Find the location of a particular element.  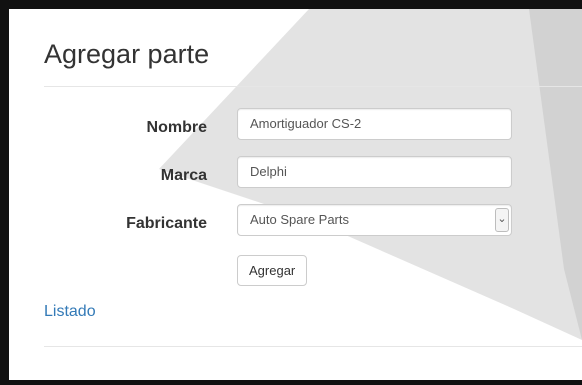

marca-input: Delphi is located at coordinates (374, 172).